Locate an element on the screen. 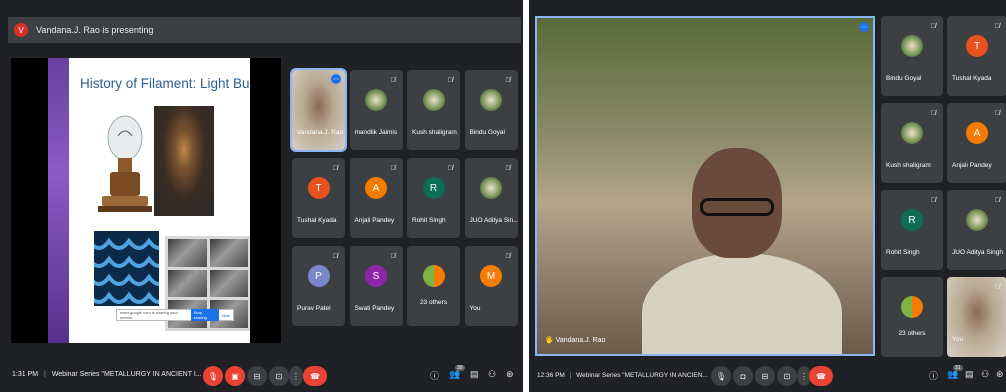 The image size is (1006, 392). participant-tile: 🎙̸ mandlik Jaimis is located at coordinates (376, 110).